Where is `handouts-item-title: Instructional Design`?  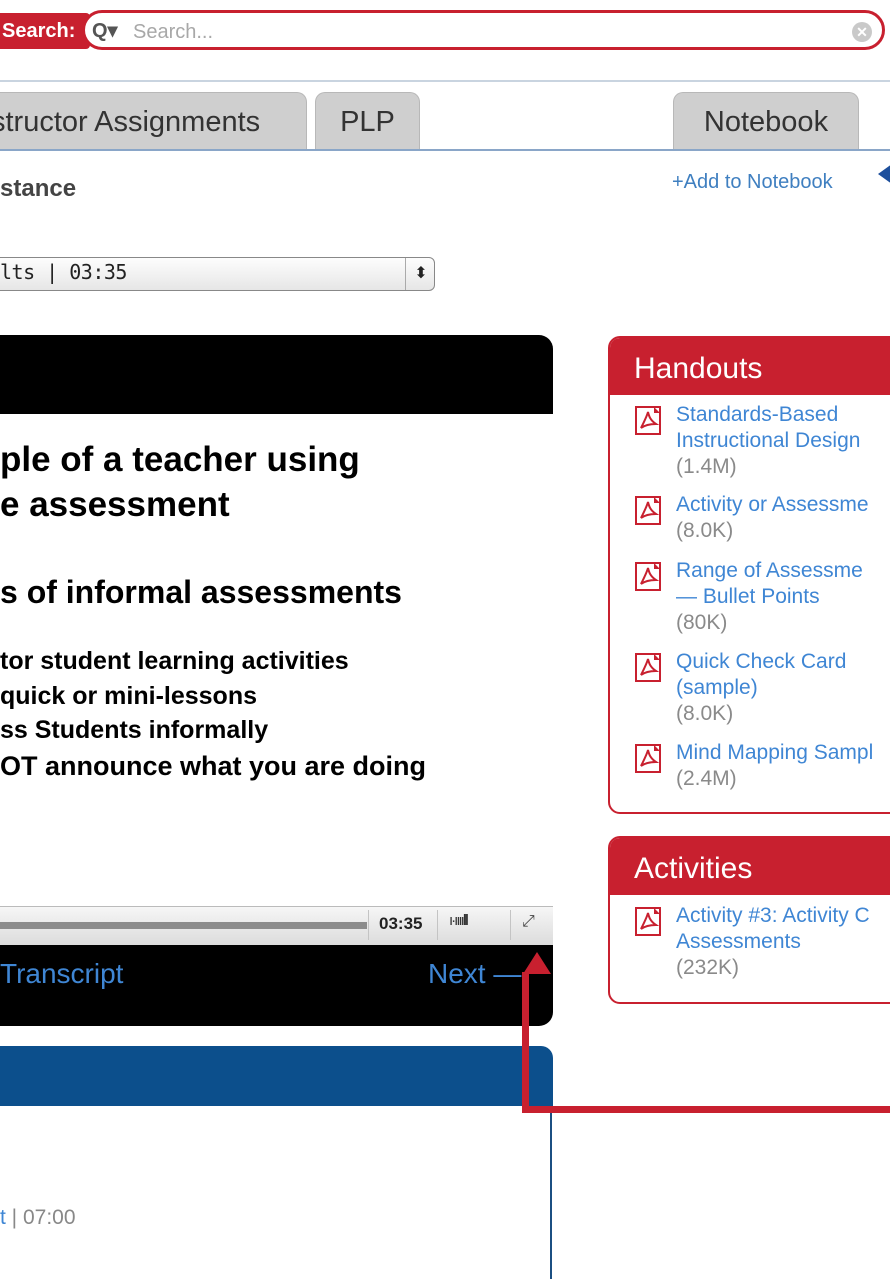
handouts-item-title: Instructional Design is located at coordinates (768, 441).